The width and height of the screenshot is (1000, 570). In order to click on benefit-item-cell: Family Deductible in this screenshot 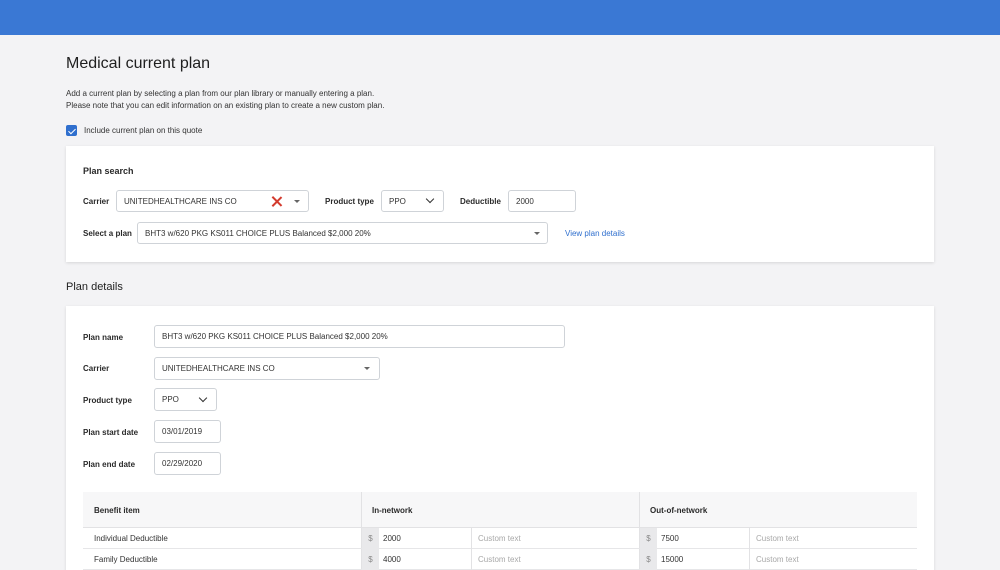, I will do `click(126, 559)`.